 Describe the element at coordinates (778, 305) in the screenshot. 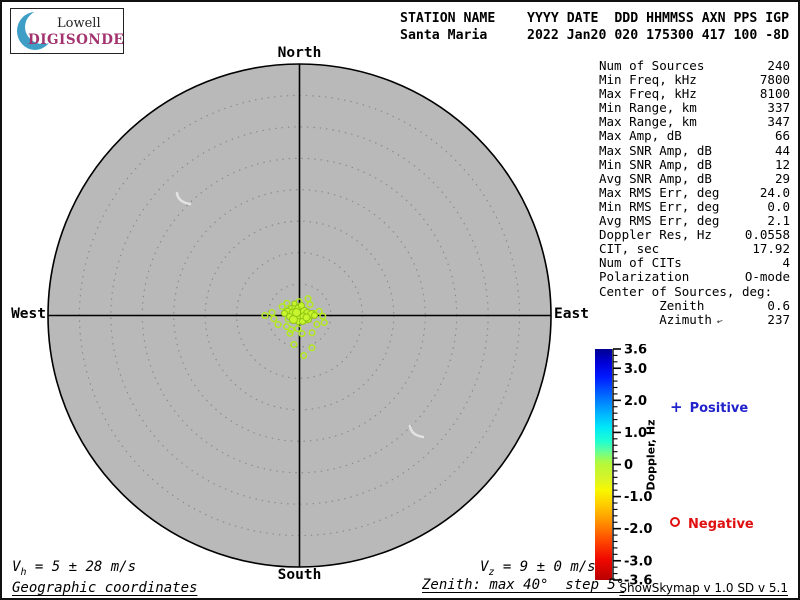

I see `stat-value: 0.6` at that location.